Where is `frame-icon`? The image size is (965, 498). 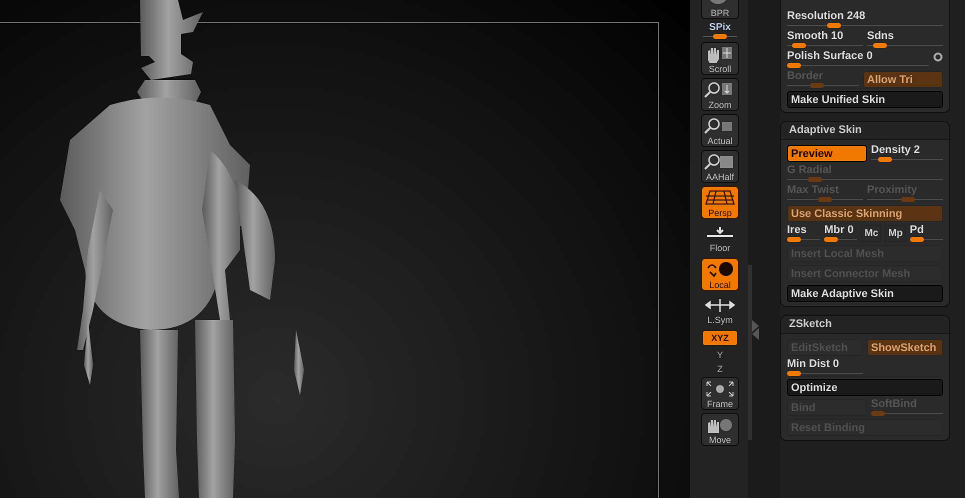
frame-icon is located at coordinates (720, 388).